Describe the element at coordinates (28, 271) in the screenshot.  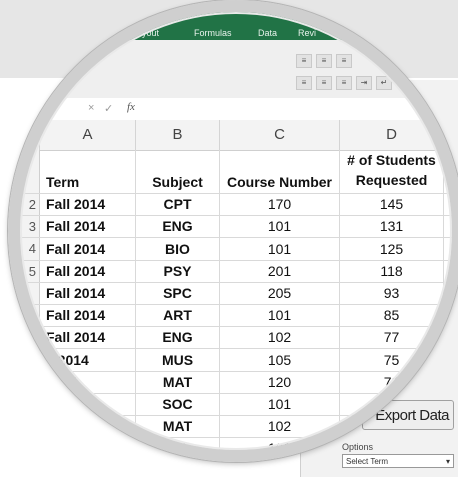
I see `row-number: 5` at that location.